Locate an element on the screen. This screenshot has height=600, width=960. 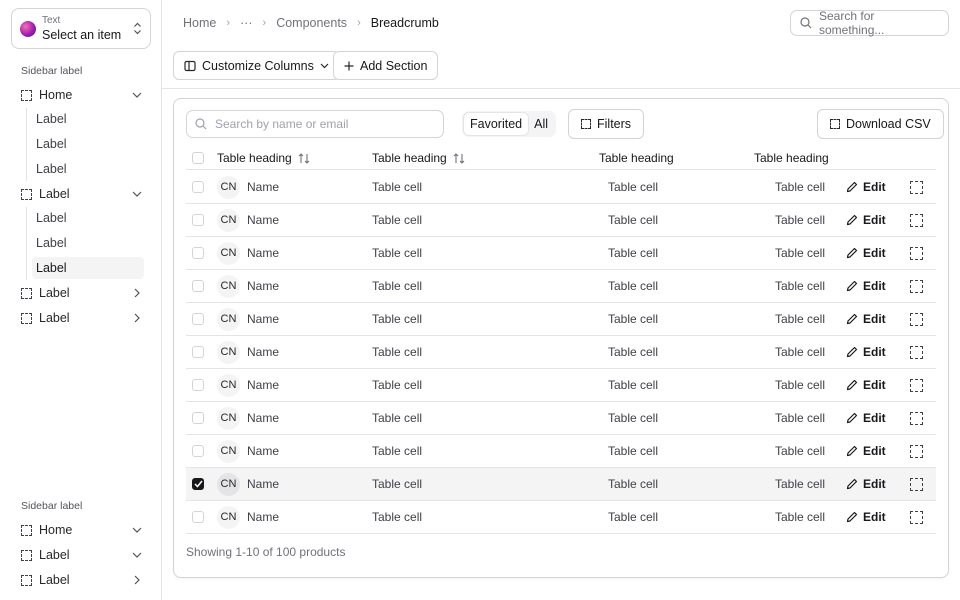
submenu-line is located at coordinates (26, 243).